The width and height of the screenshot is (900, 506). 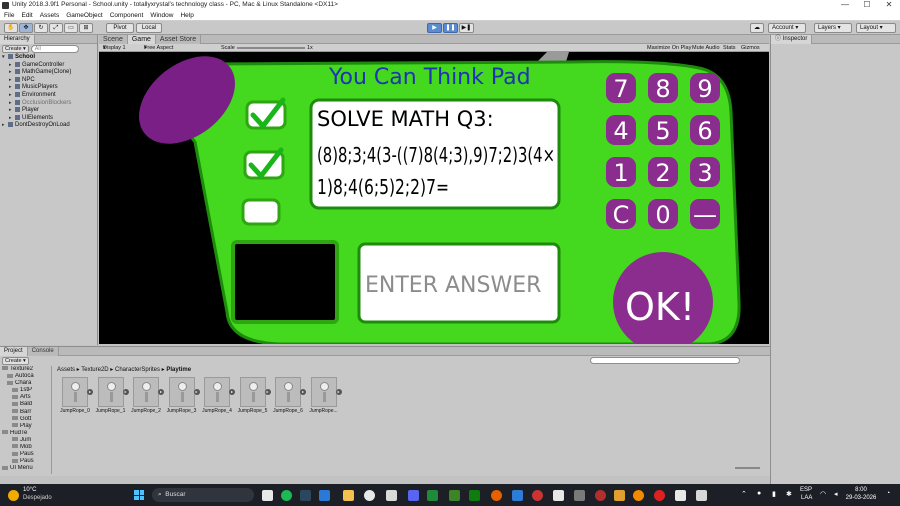 What do you see at coordinates (11, 28) in the screenshot?
I see `hand-tool-icon: ✋` at bounding box center [11, 28].